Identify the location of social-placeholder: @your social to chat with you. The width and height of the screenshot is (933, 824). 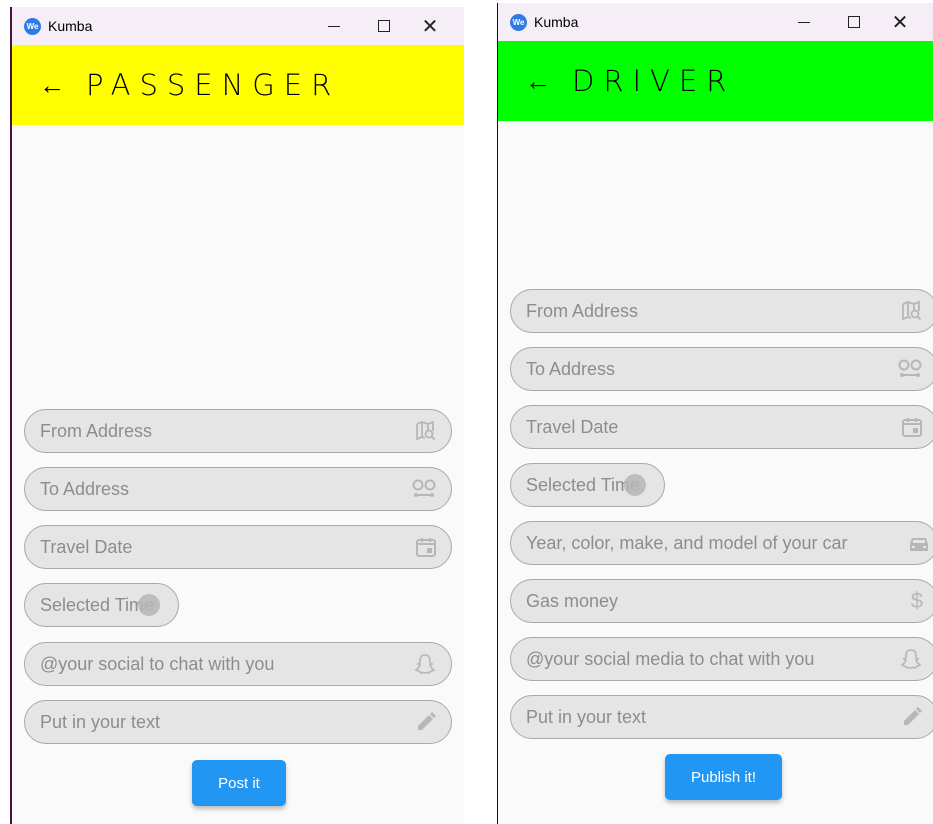
(157, 663).